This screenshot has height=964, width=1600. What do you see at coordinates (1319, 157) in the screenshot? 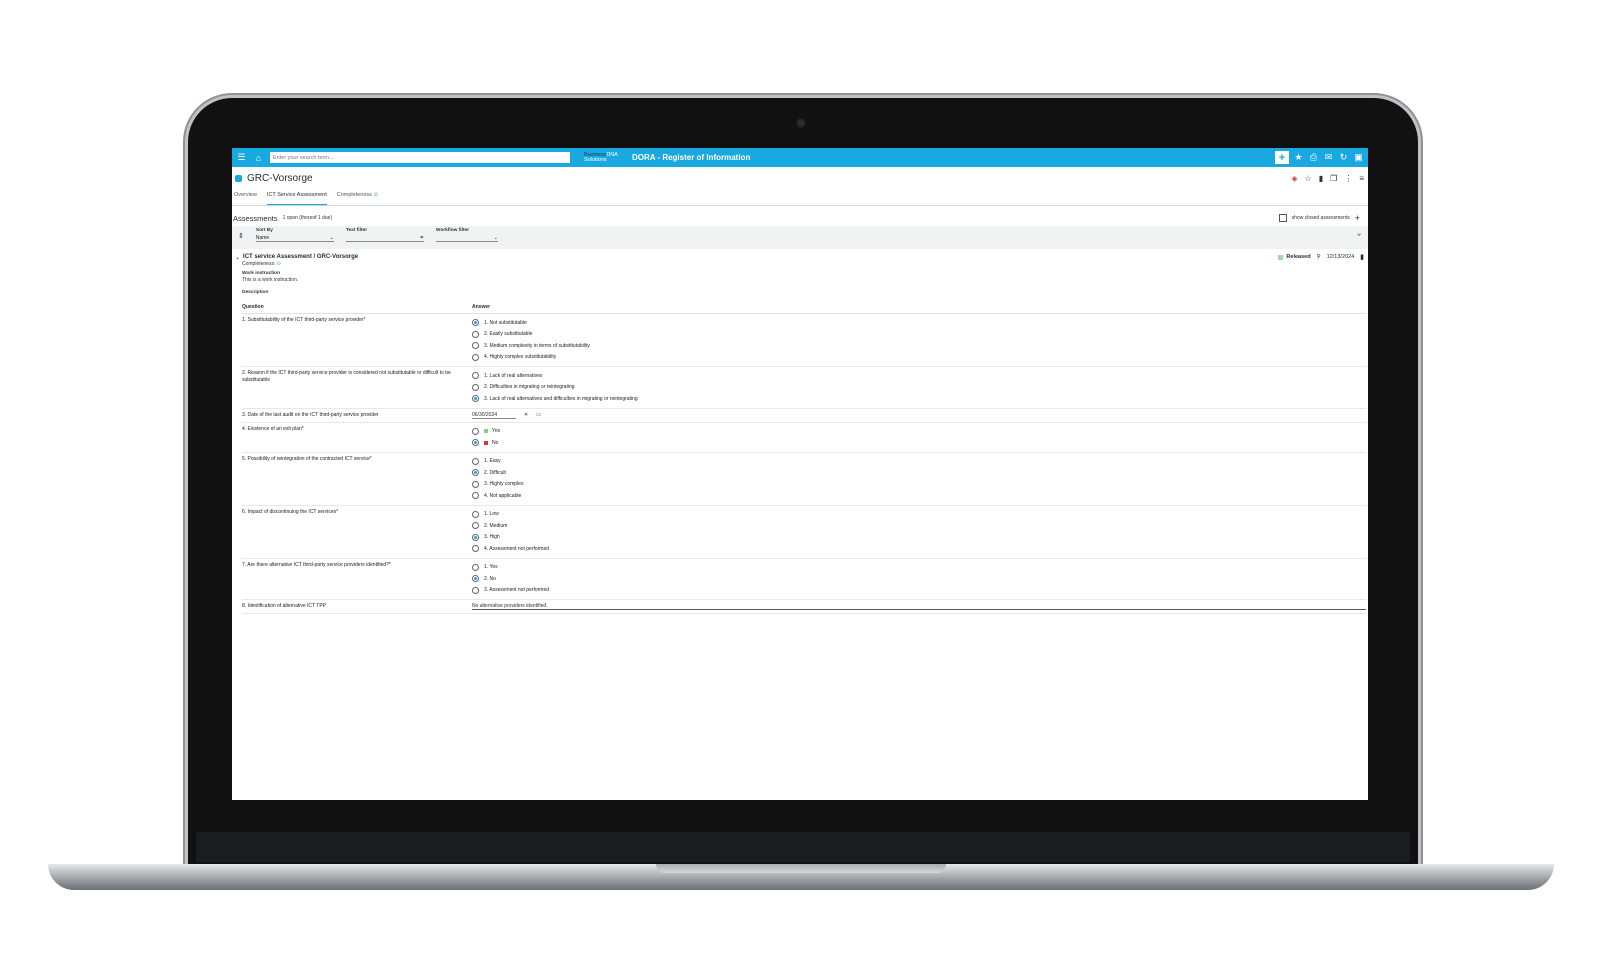
I see `topbar-actions: + ★ ⎙ ✉ ↻ ▣` at bounding box center [1319, 157].